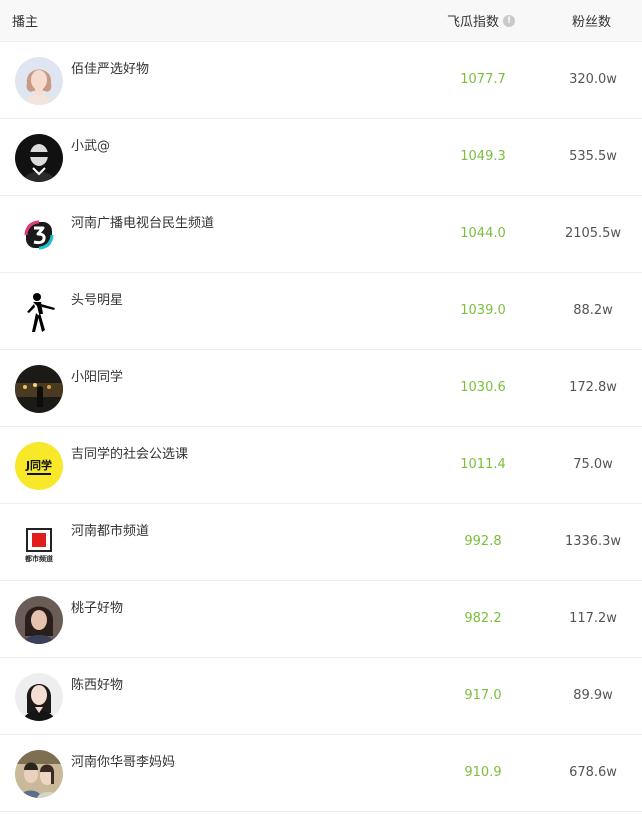 This screenshot has width=642, height=814. What do you see at coordinates (321, 21) in the screenshot?
I see `table-header: 播主 飞瓜指数 ! 粉丝数` at bounding box center [321, 21].